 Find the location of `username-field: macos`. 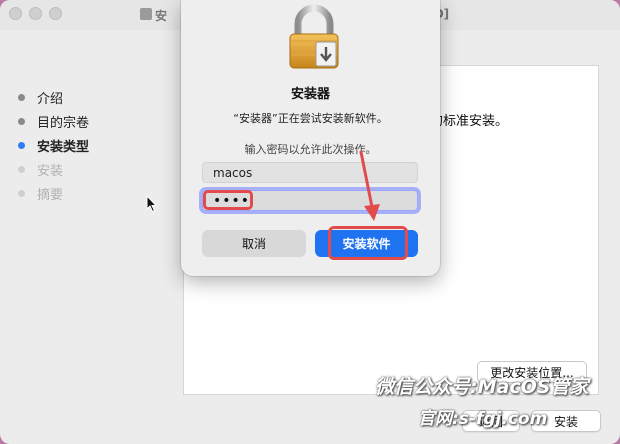

username-field: macos is located at coordinates (310, 172).